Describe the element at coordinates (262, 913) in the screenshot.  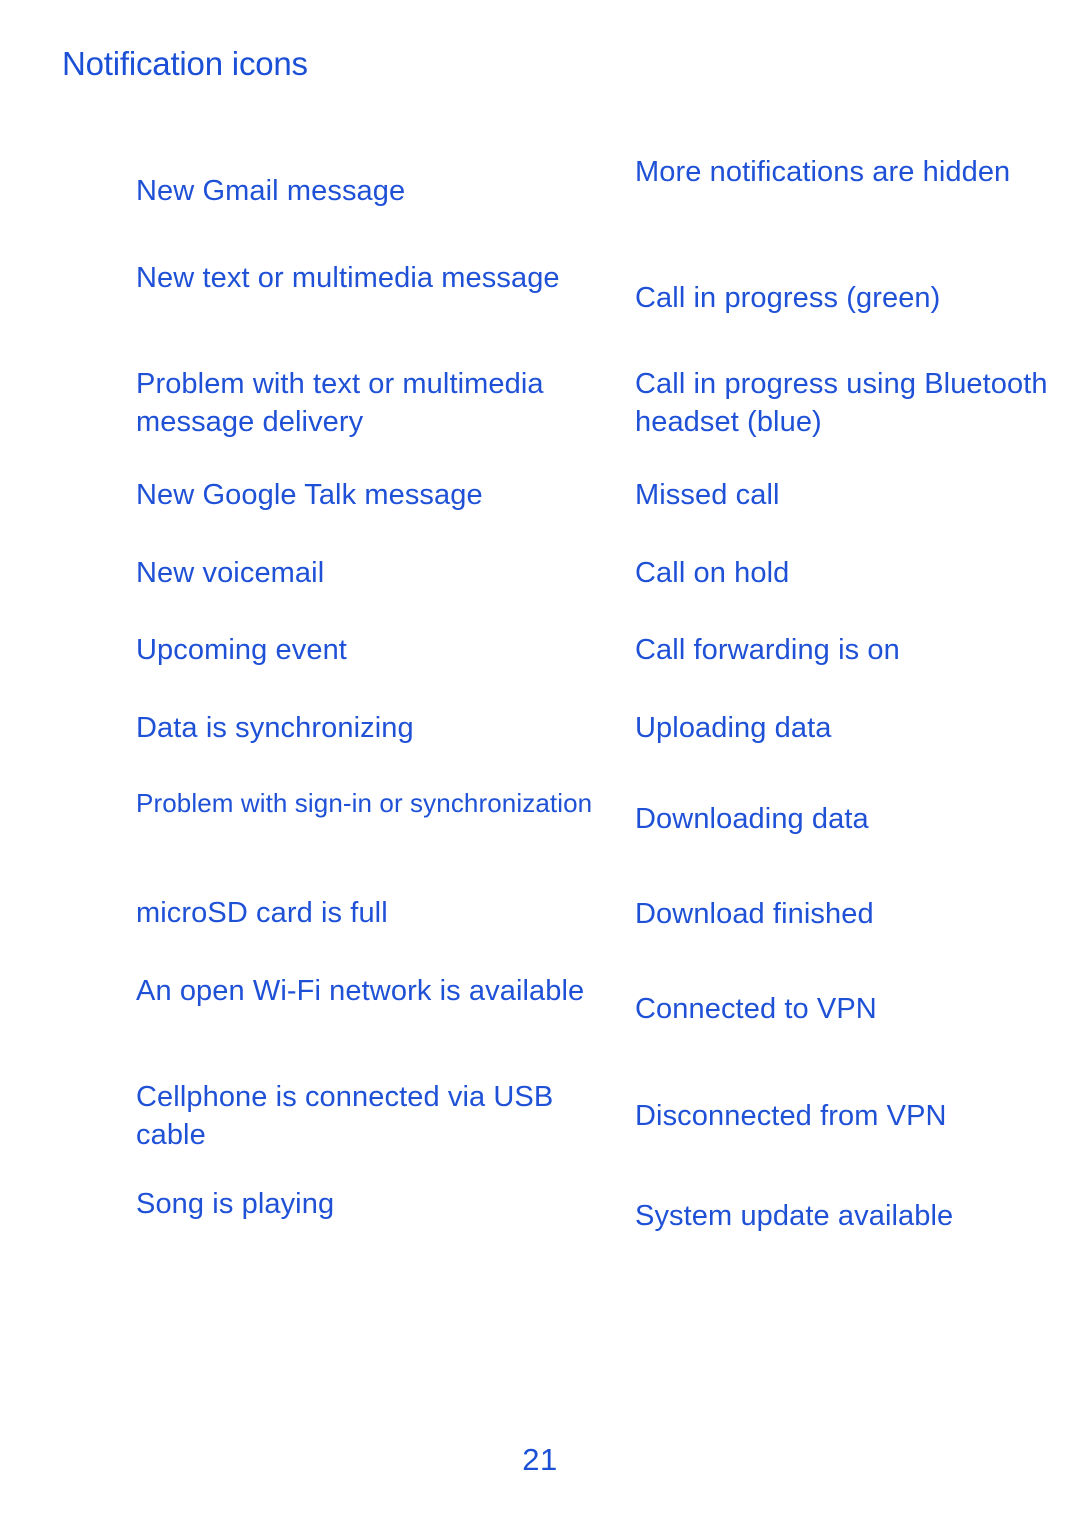
I see `left-item: microSD card is full` at that location.